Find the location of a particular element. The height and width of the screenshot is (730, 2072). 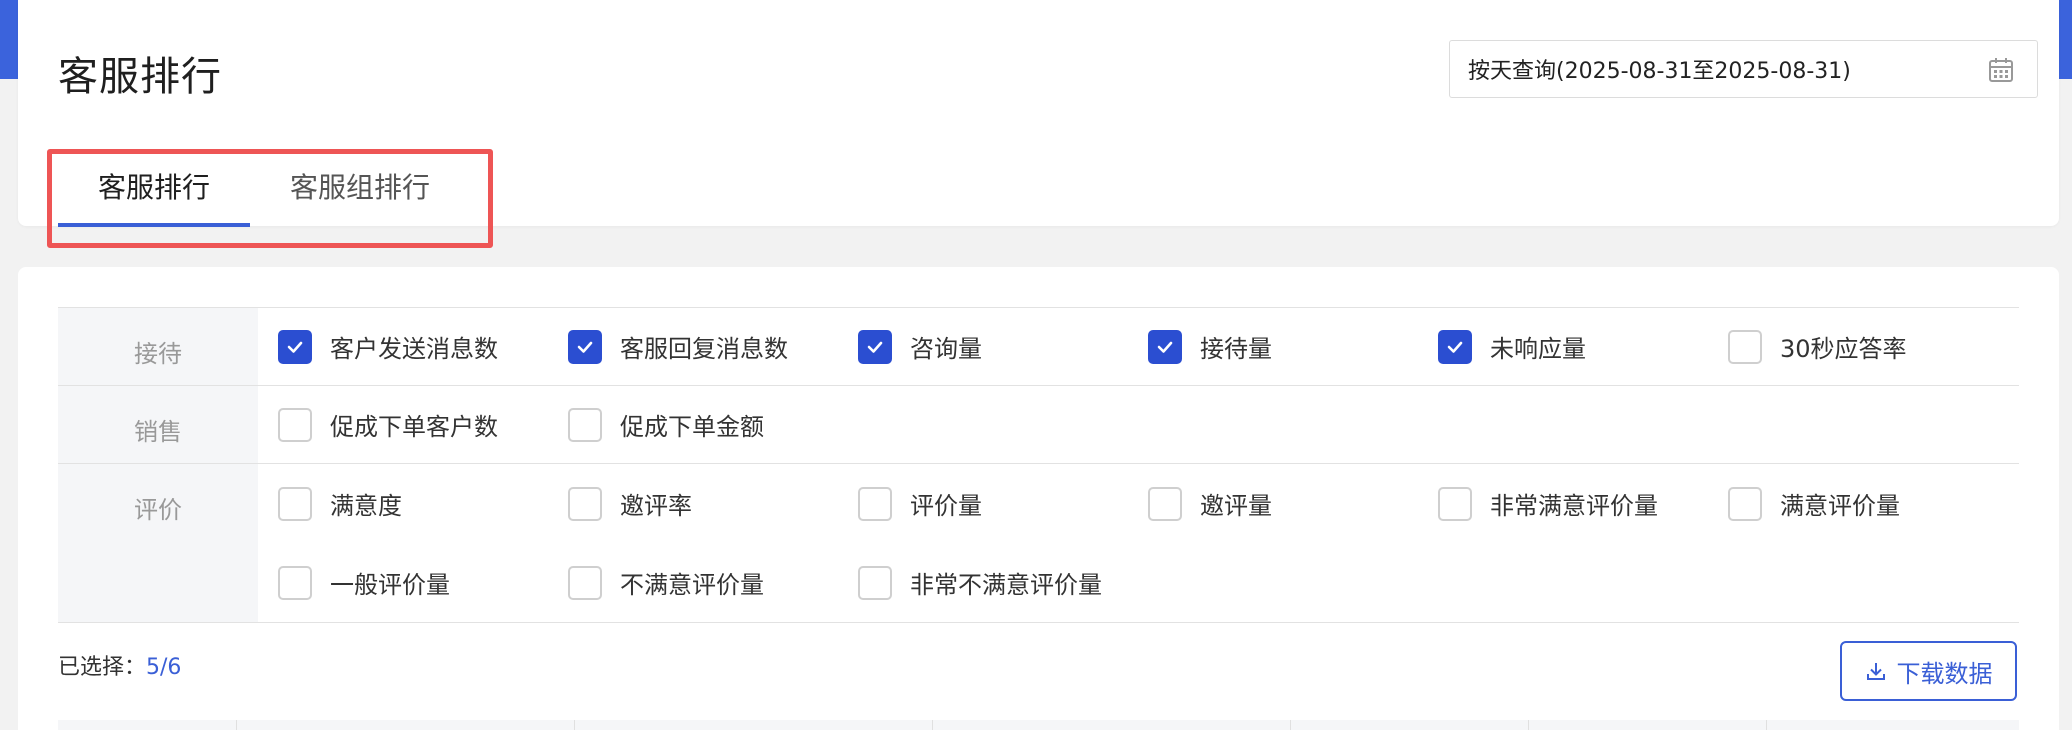

metric-invite-count: 邀评量 is located at coordinates (1293, 503).